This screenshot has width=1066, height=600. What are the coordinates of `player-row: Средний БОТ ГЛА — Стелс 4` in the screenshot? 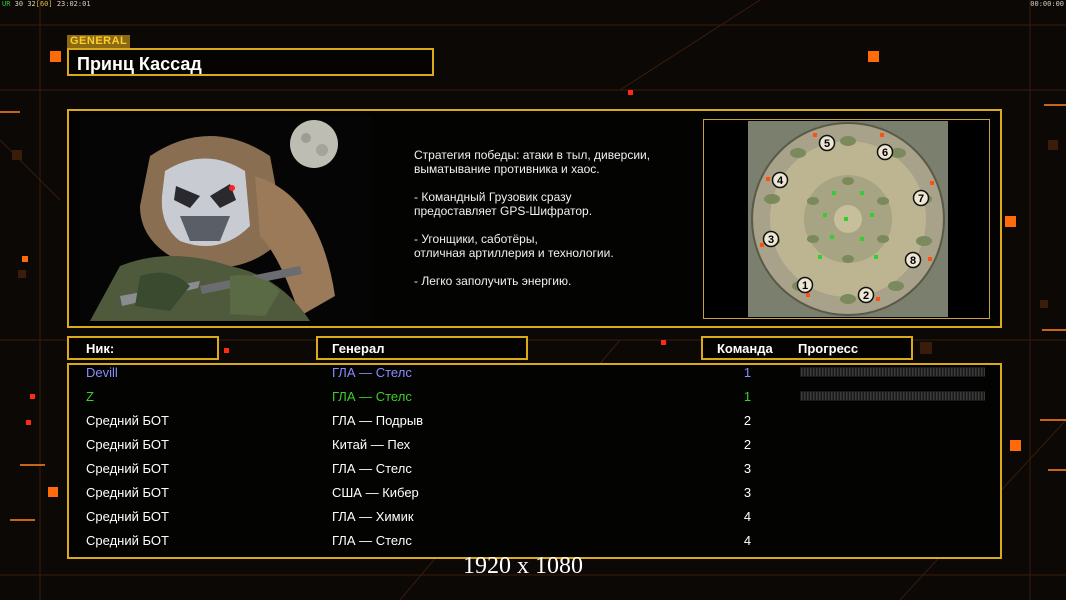 It's located at (467, 542).